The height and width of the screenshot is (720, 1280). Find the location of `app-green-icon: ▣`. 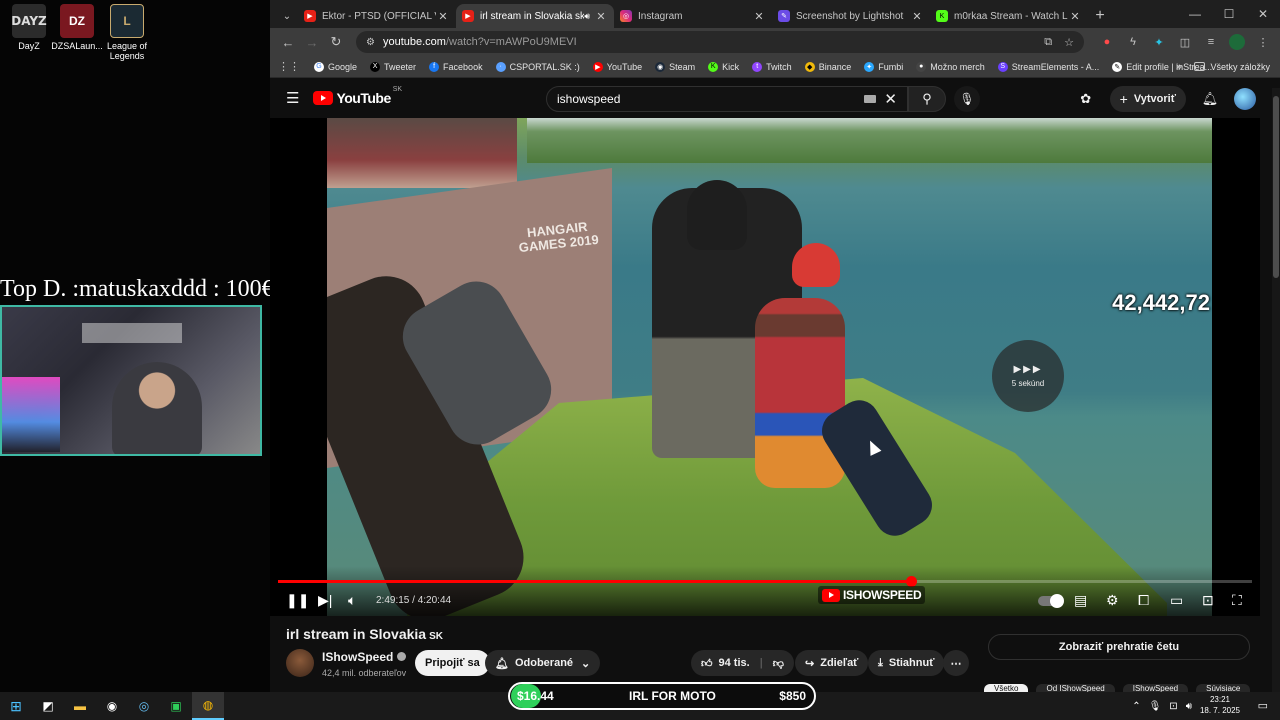

app-green-icon: ▣ is located at coordinates (176, 706).